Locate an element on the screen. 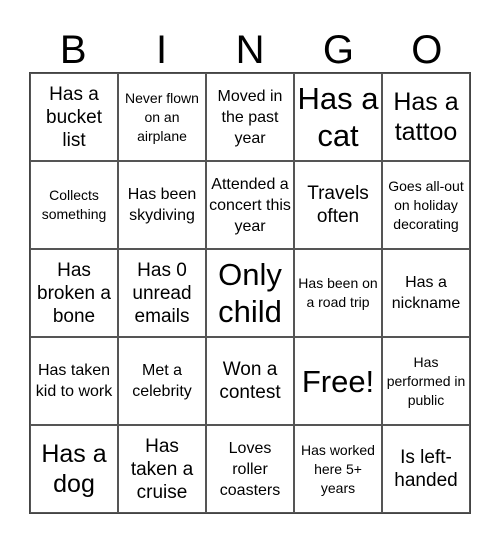 Image resolution: width=500 pixels, height=544 pixels. bingo-cell: Goes all-out on holiday decorating is located at coordinates (426, 205).